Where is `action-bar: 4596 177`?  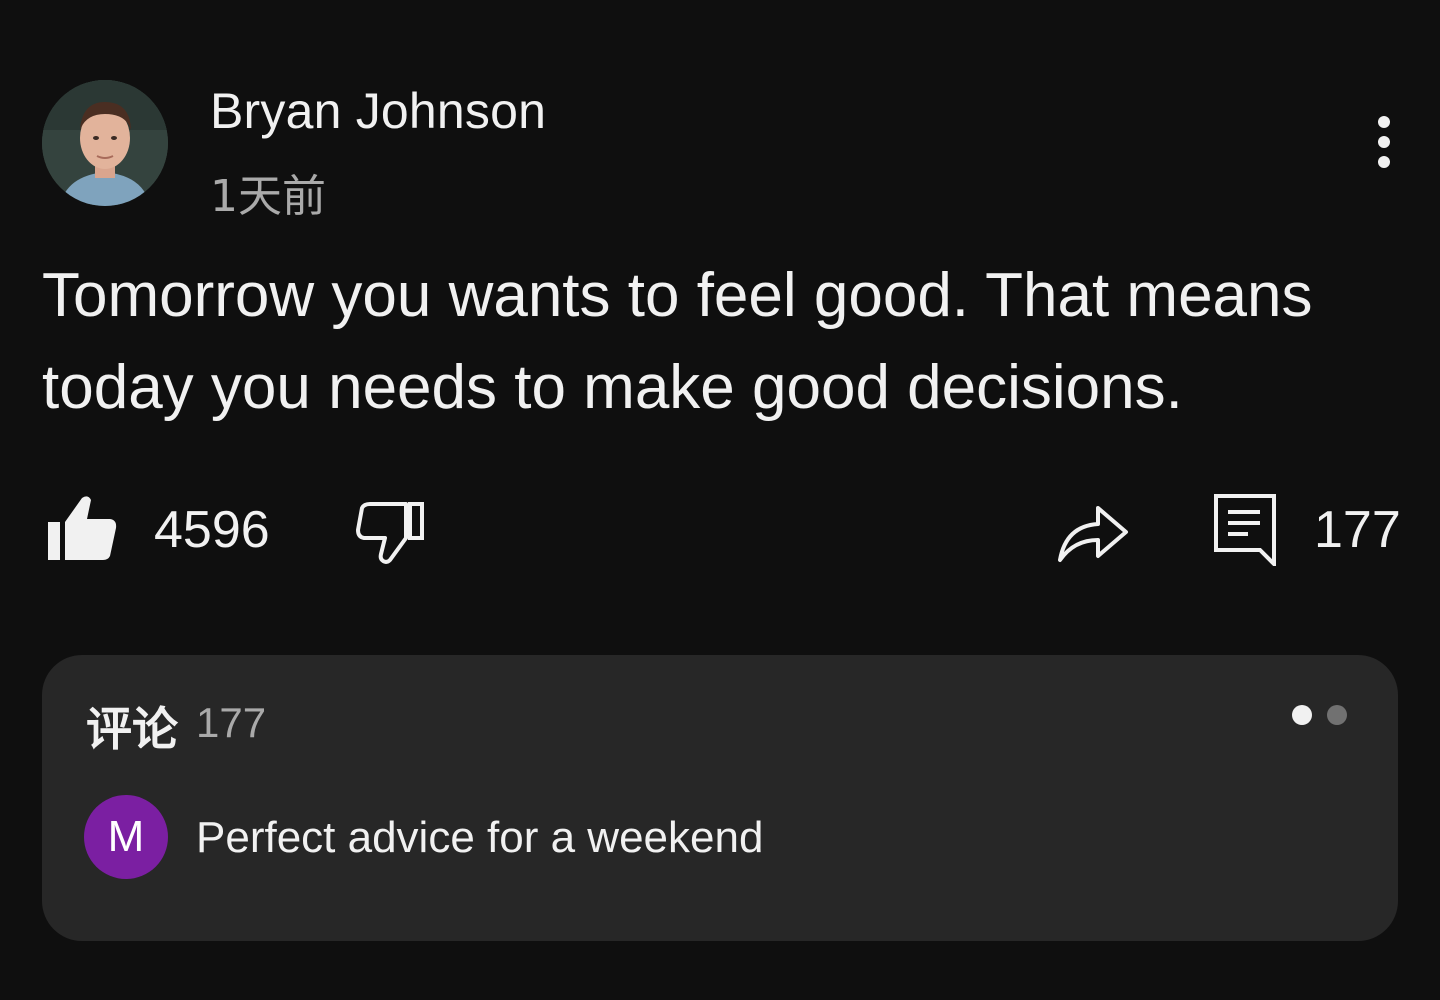
action-bar: 4596 177 is located at coordinates (722, 530).